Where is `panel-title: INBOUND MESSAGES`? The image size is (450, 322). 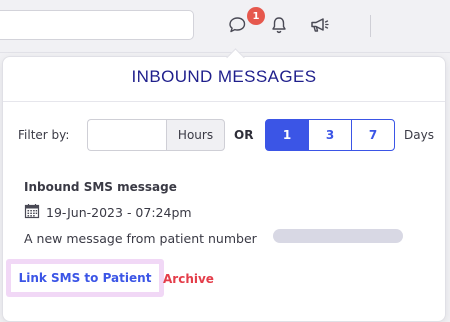
panel-title: INBOUND MESSAGES is located at coordinates (224, 76).